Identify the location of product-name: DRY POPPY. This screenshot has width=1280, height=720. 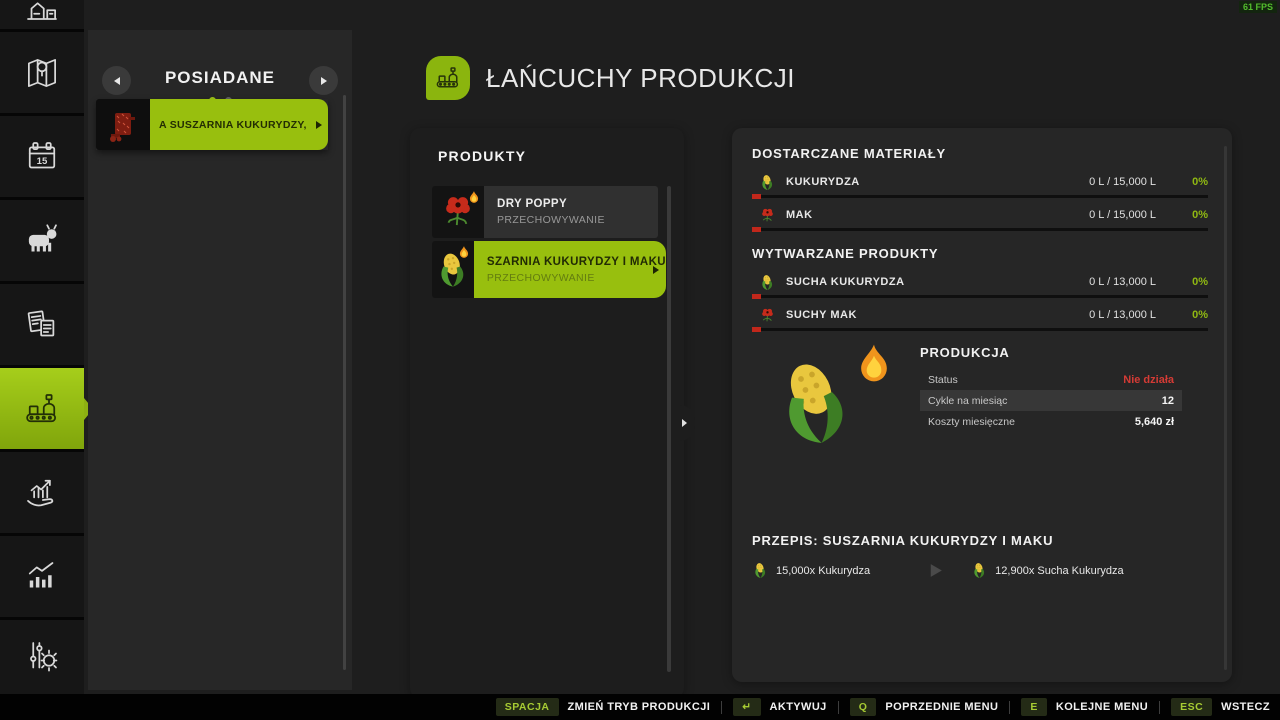
(532, 204).